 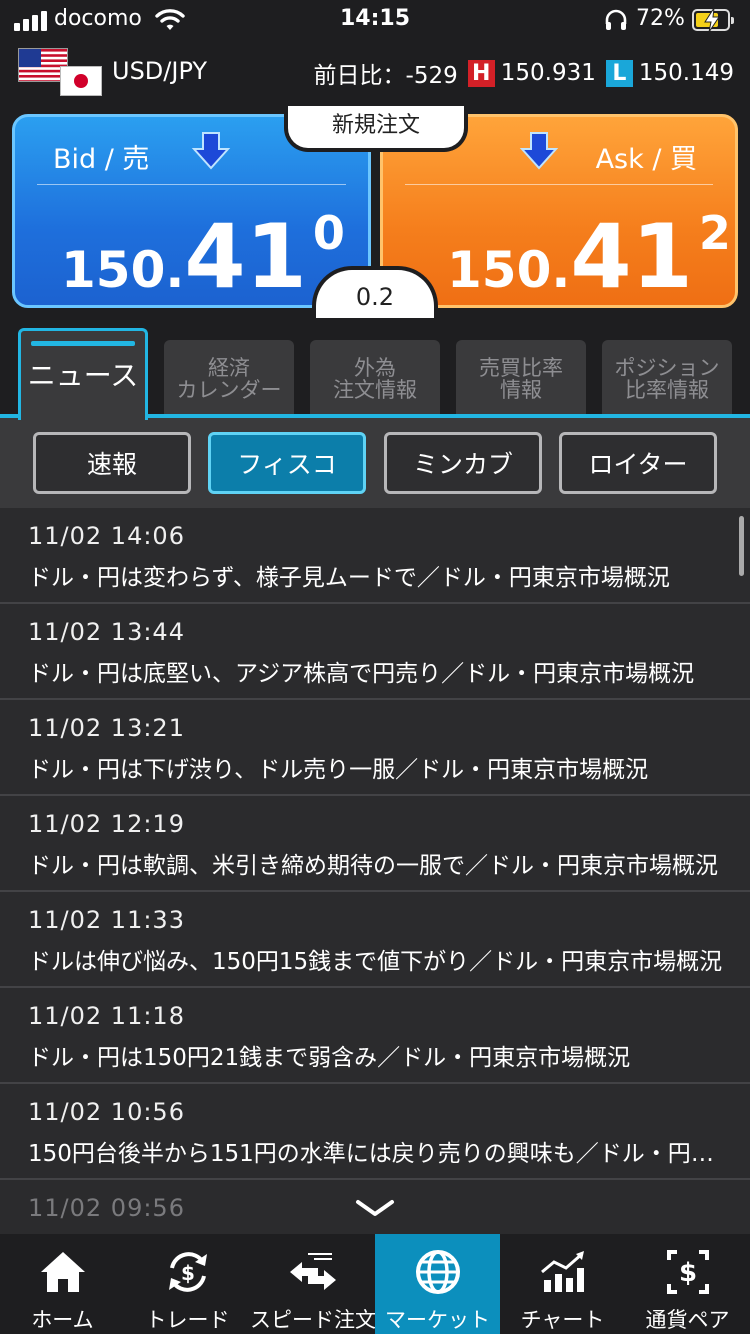 What do you see at coordinates (159, 71) in the screenshot?
I see `currency-pair-name: USD/JPY` at bounding box center [159, 71].